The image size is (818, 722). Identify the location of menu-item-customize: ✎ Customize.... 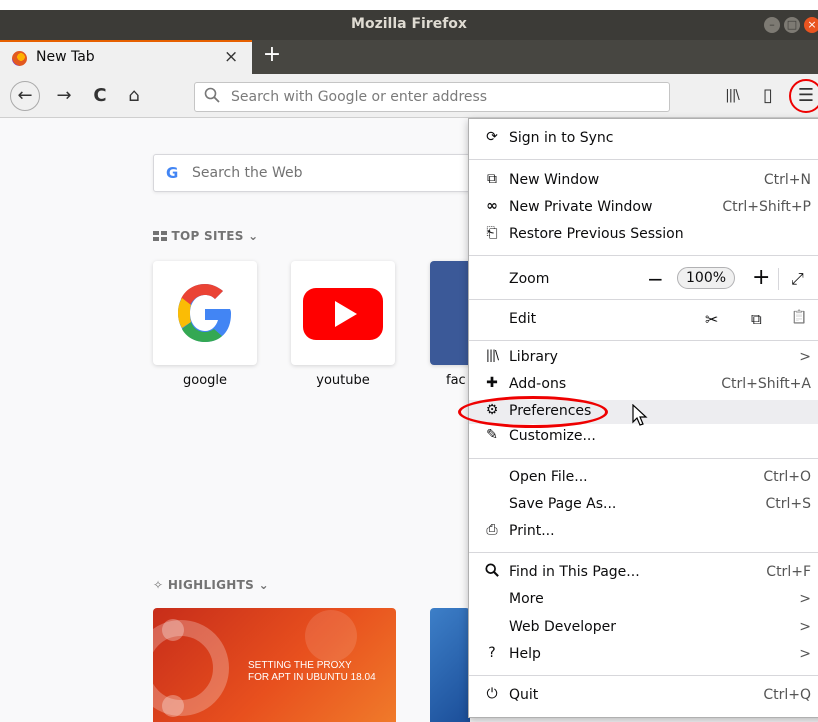
(643, 437).